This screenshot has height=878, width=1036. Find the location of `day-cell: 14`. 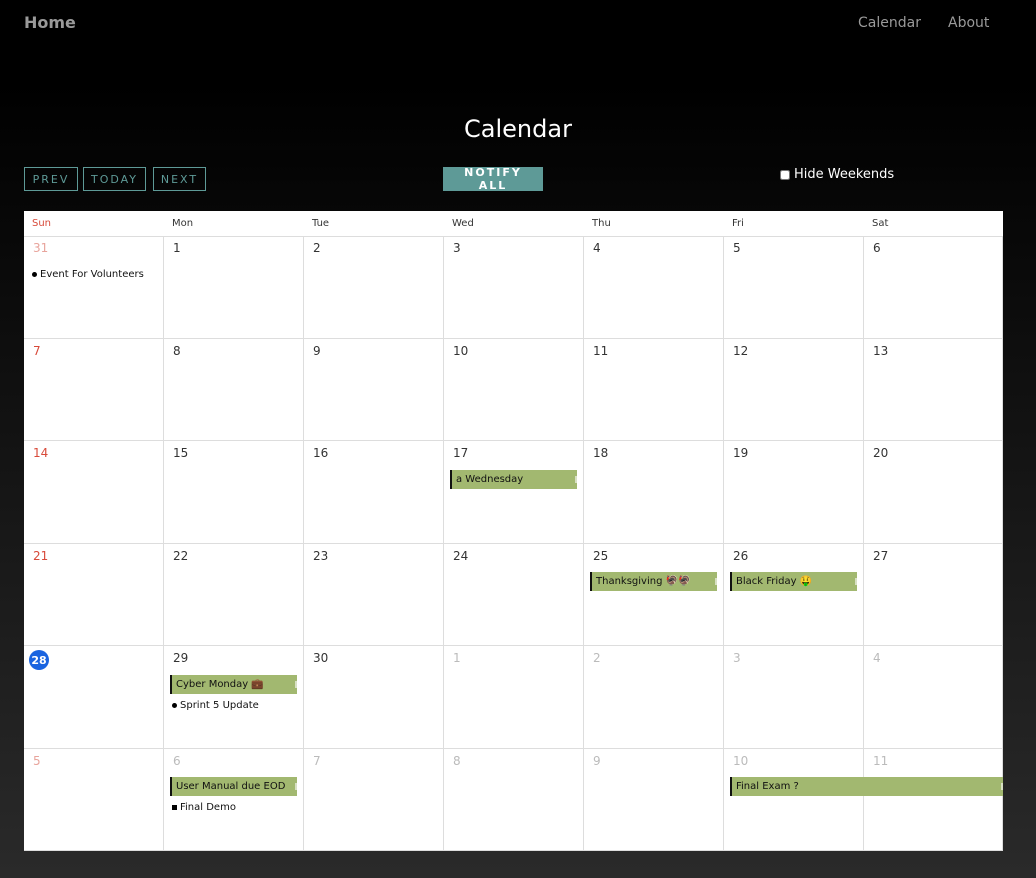

day-cell: 14 is located at coordinates (94, 492).